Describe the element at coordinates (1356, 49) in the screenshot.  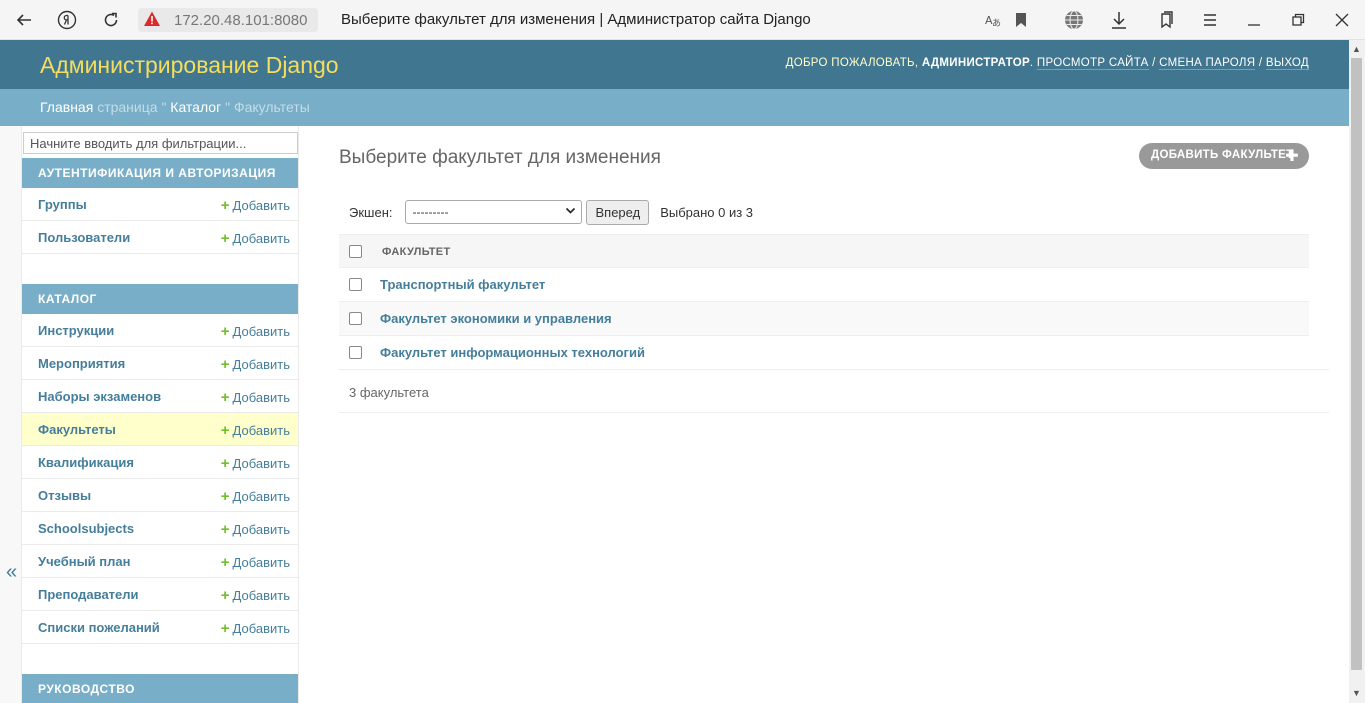
I see `scroll-up-icon: ▲` at that location.